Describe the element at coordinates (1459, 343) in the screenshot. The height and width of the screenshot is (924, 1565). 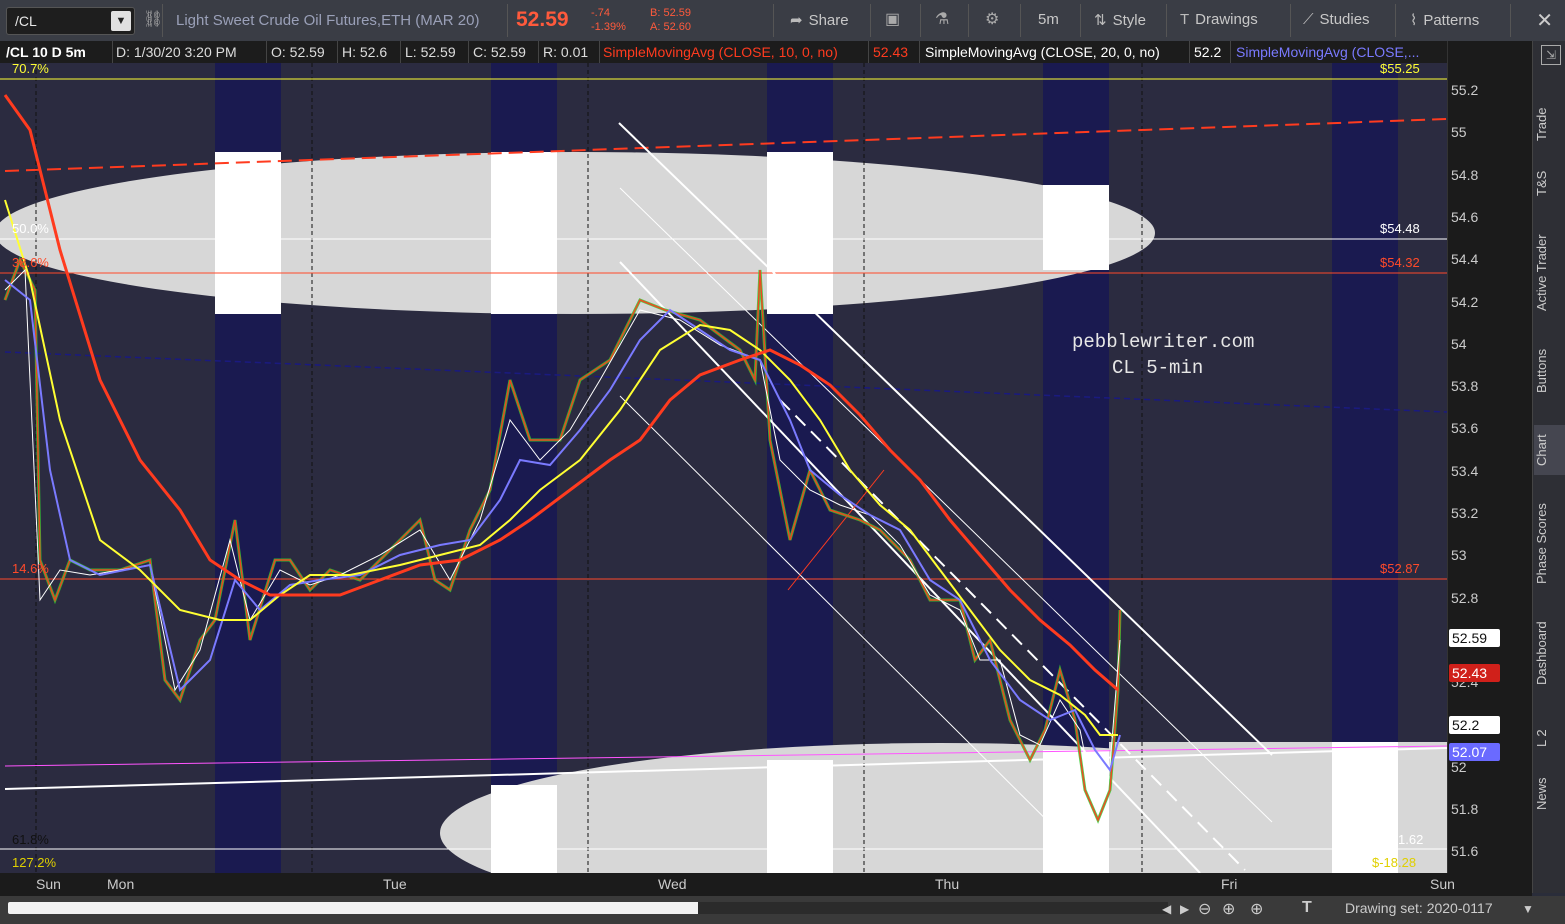
I see `price-tick: 54` at that location.